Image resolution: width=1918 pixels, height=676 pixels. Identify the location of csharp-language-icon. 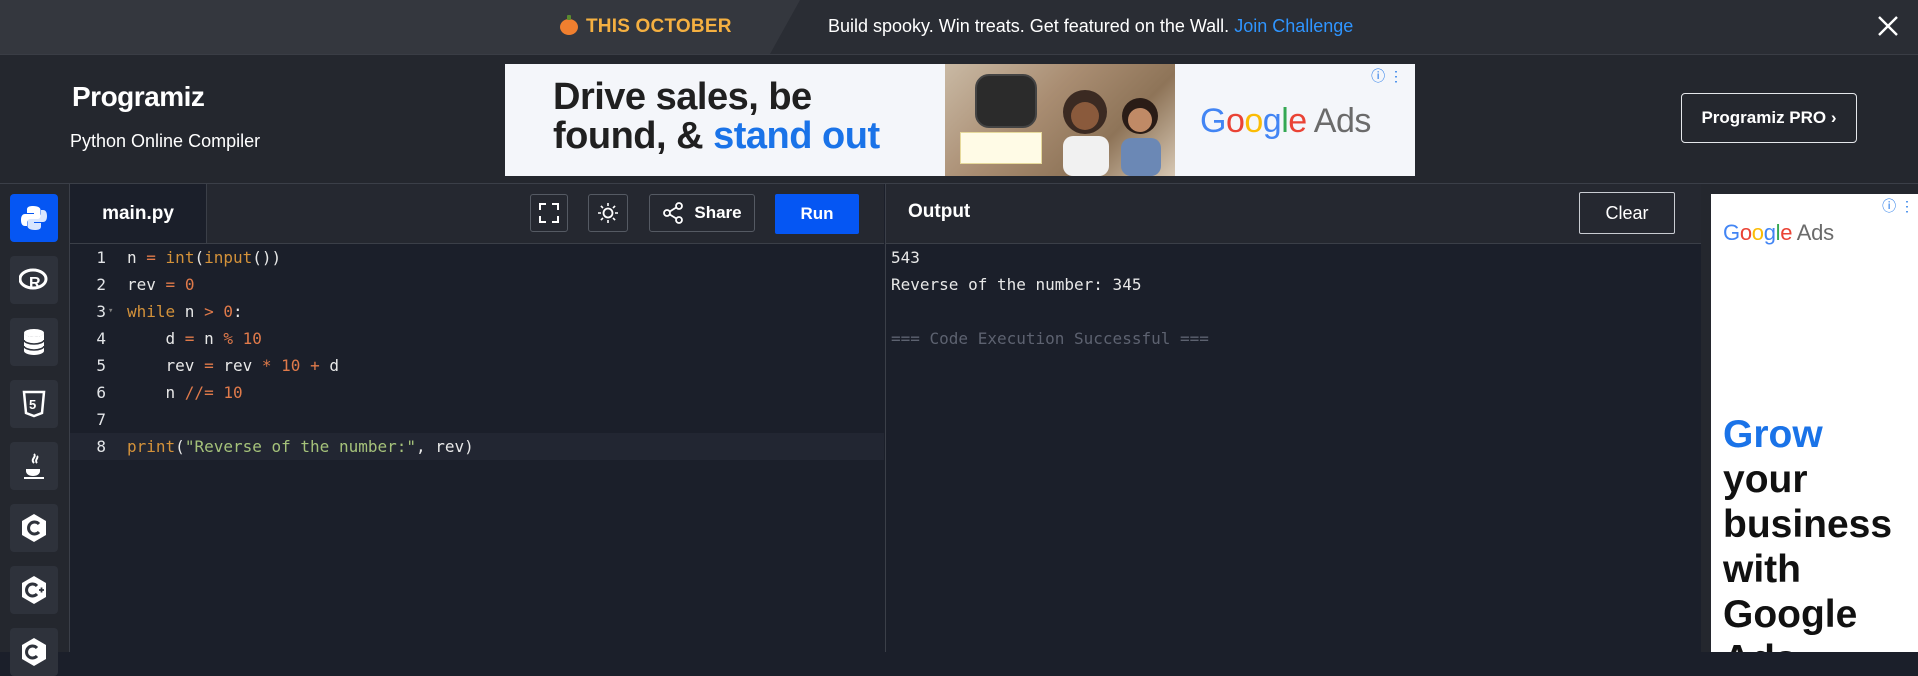
(34, 652).